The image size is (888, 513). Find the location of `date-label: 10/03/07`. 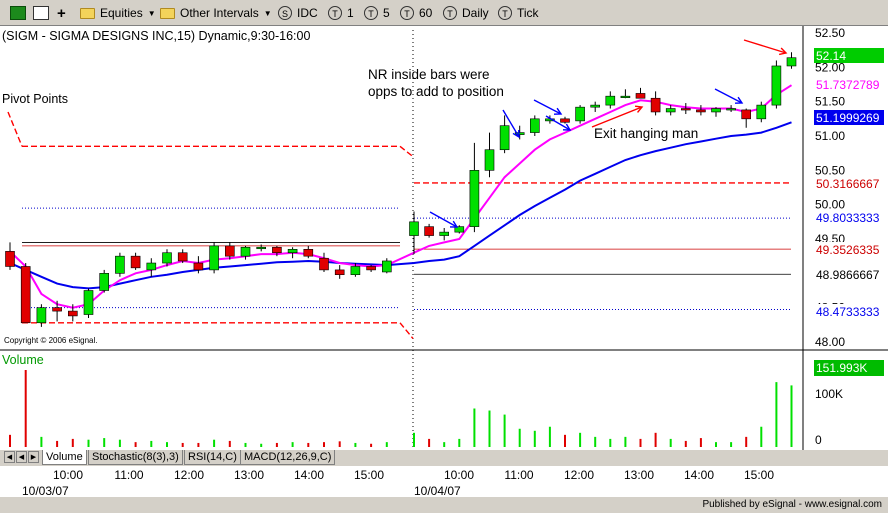

date-label: 10/03/07 is located at coordinates (45, 490).